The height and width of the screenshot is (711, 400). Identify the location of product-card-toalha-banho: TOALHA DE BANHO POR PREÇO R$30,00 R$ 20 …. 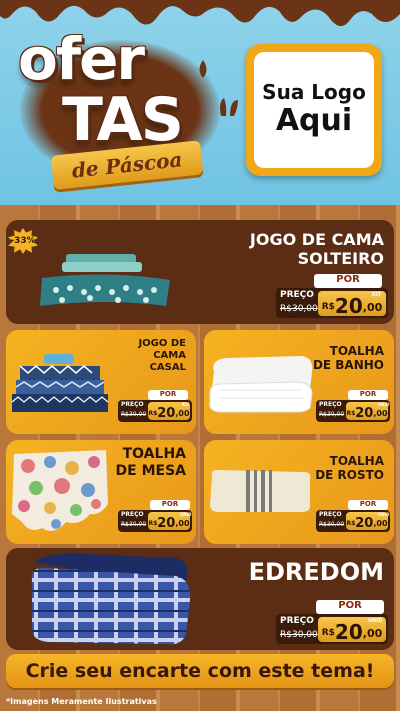
(299, 382).